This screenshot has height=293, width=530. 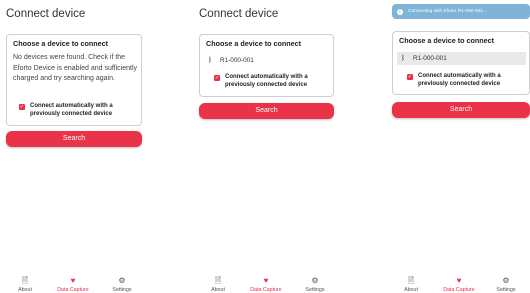 I want to click on device-list-item-selected: ᛒ R1-000-001, so click(x=461, y=58).